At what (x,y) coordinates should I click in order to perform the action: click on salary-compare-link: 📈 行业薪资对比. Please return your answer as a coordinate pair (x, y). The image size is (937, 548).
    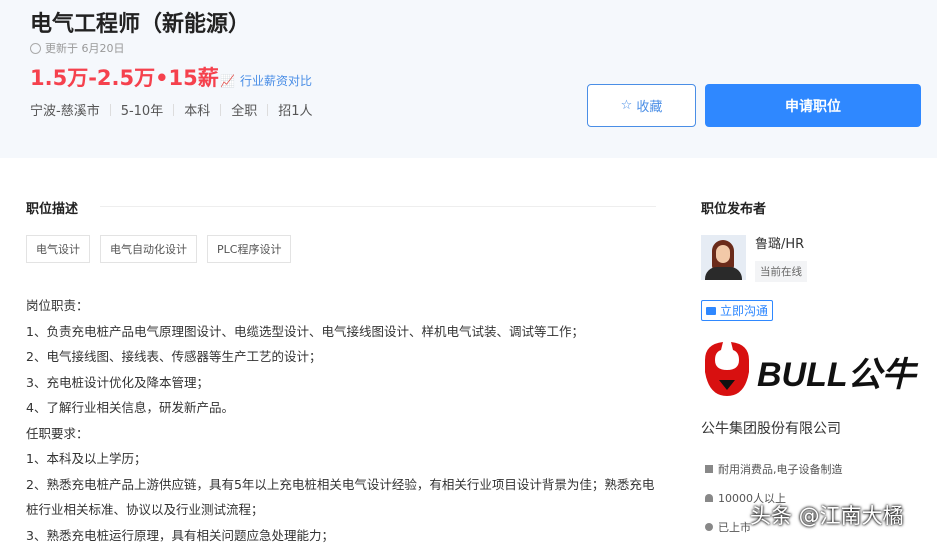
    Looking at the image, I should click on (266, 80).